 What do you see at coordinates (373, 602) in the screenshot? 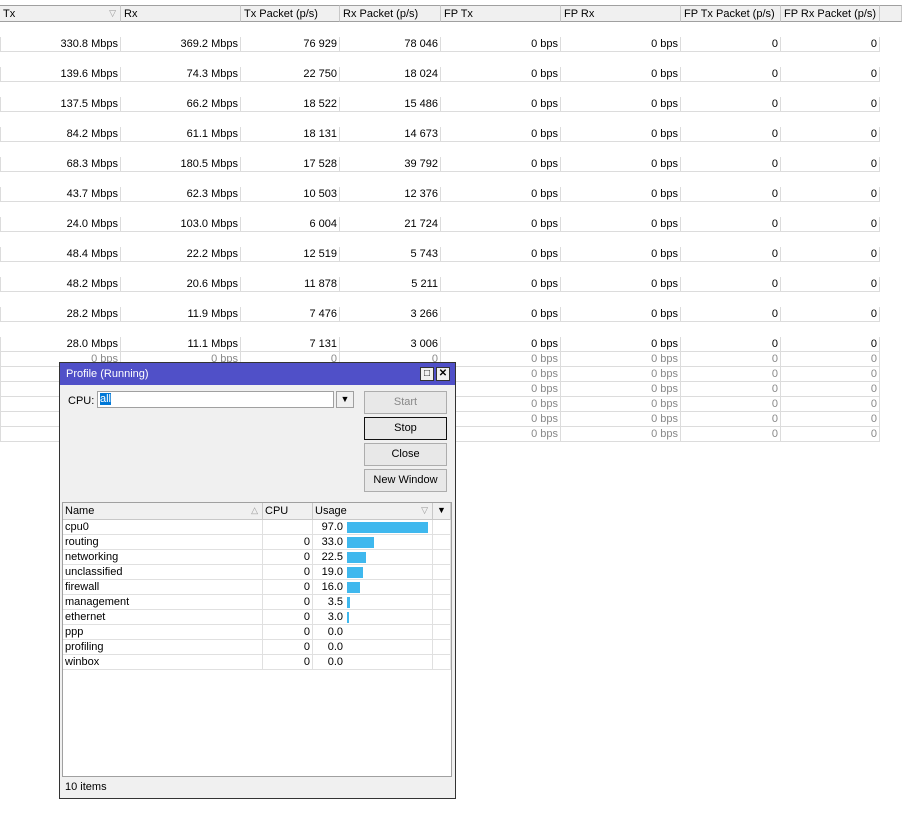
I see `profile-usage-cell: 3.5` at bounding box center [373, 602].